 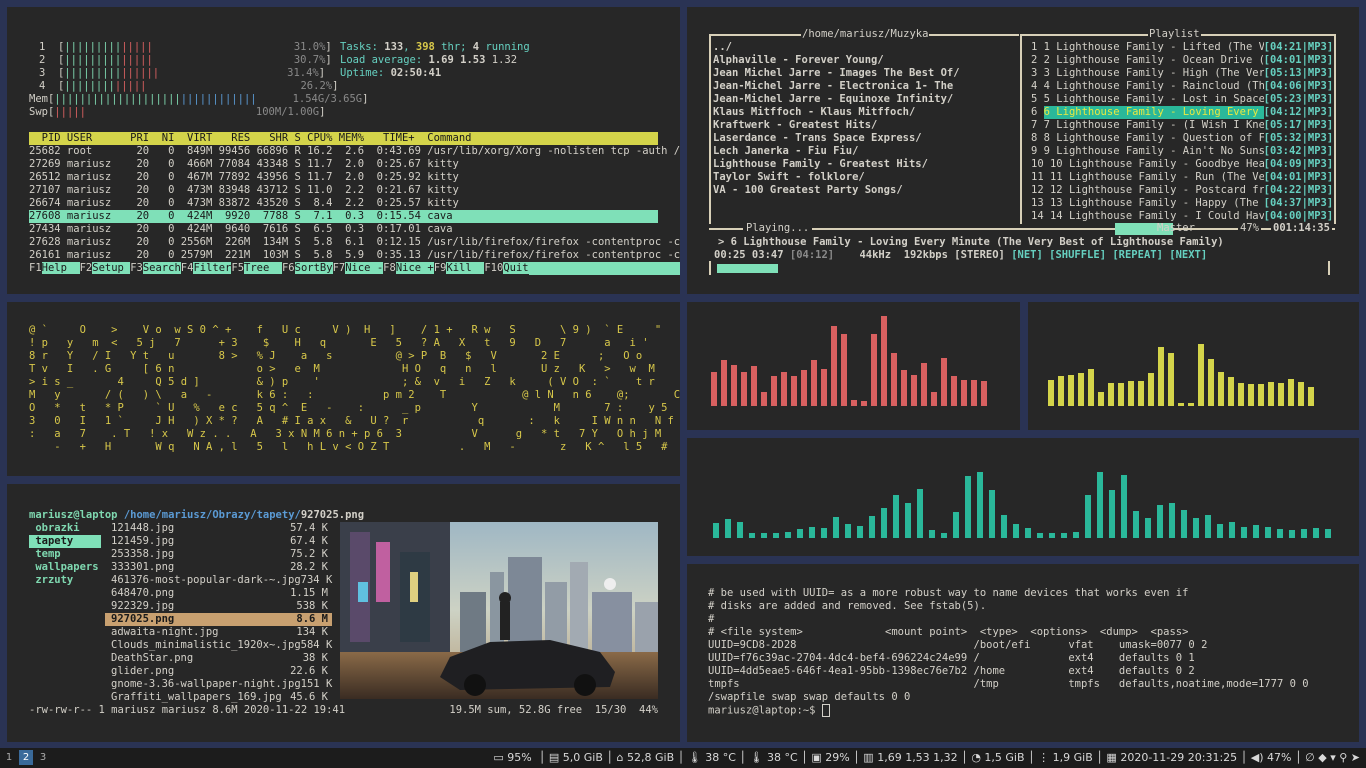 I want to click on file-size: 75.2 K, so click(x=309, y=554).